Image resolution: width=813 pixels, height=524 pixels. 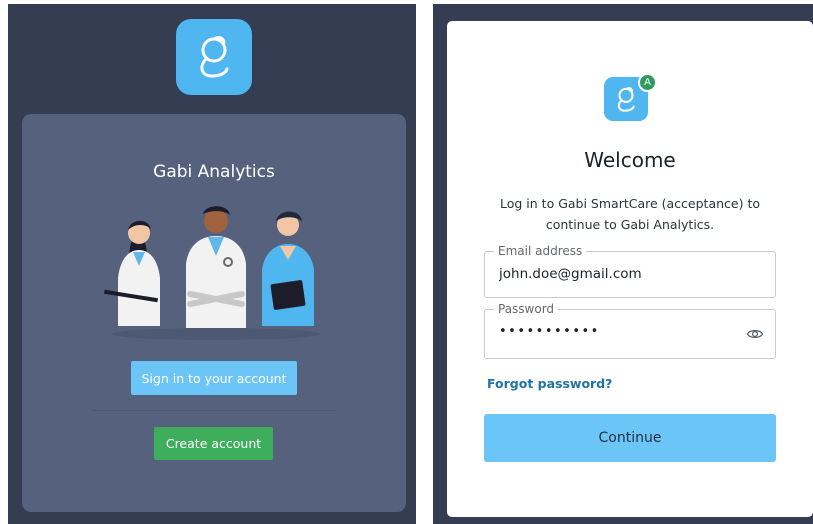 I want to click on email-field: Email address, so click(x=630, y=271).